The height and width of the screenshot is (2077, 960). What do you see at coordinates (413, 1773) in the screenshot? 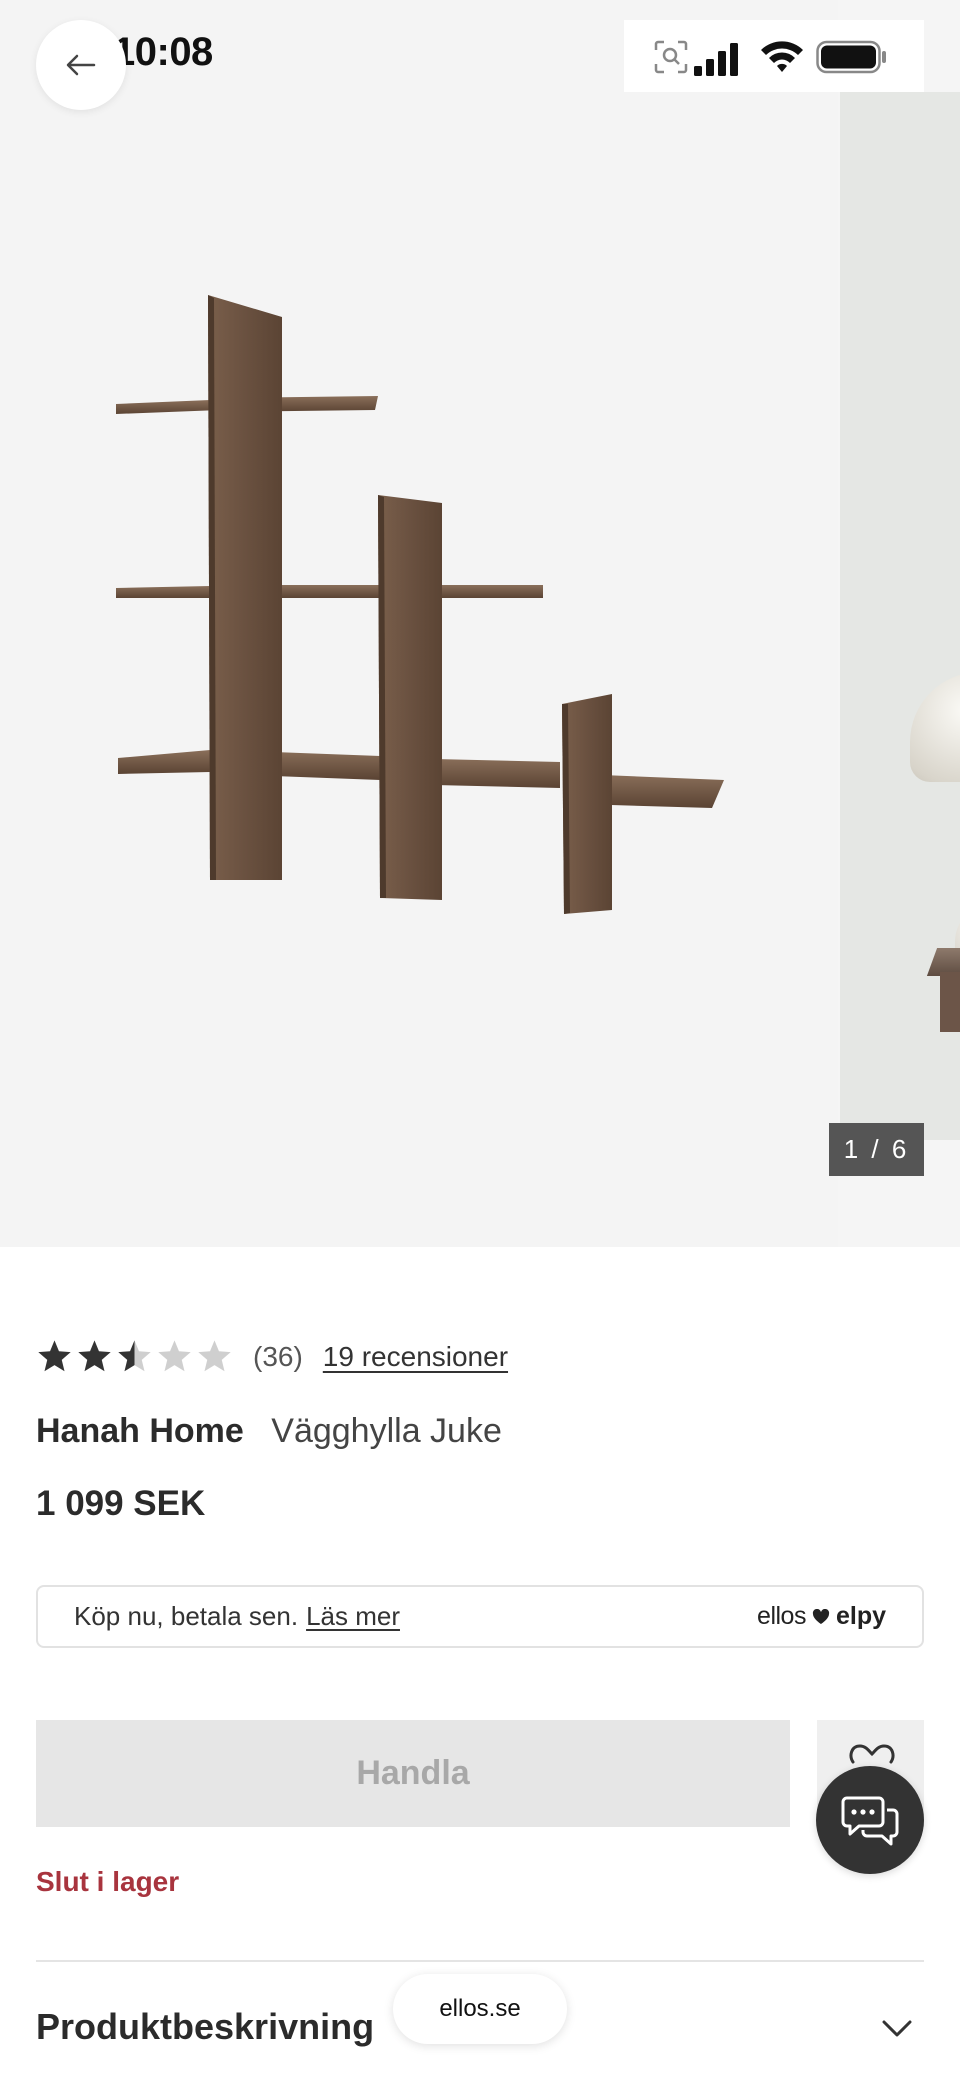
I see `buy-button: Handla` at bounding box center [413, 1773].